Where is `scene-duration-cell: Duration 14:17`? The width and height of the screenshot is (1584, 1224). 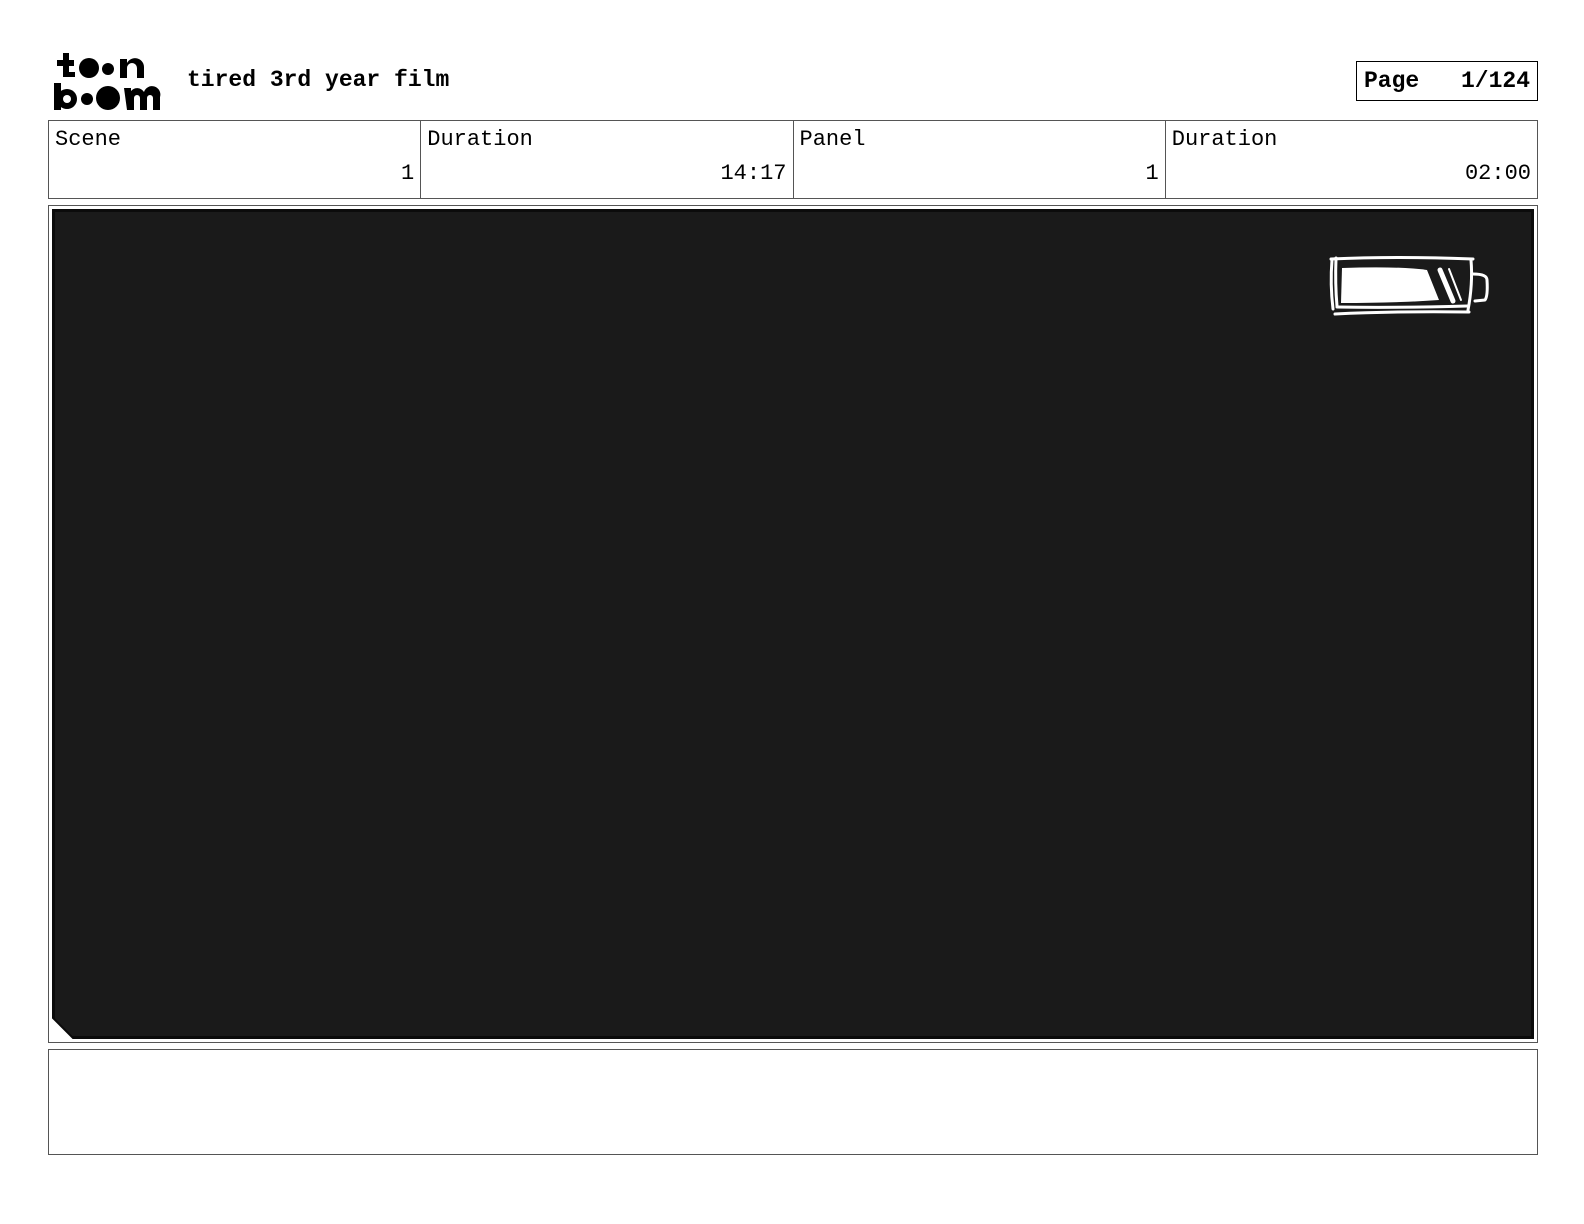 scene-duration-cell: Duration 14:17 is located at coordinates (607, 159).